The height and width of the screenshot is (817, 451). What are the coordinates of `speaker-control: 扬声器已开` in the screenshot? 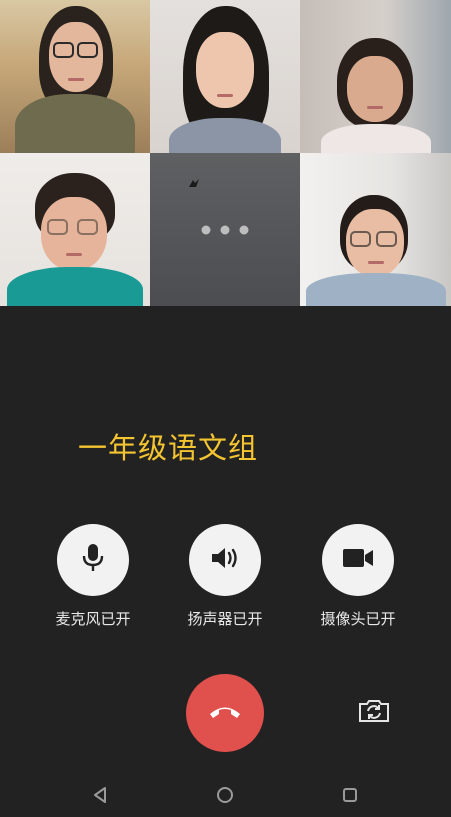 It's located at (225, 576).